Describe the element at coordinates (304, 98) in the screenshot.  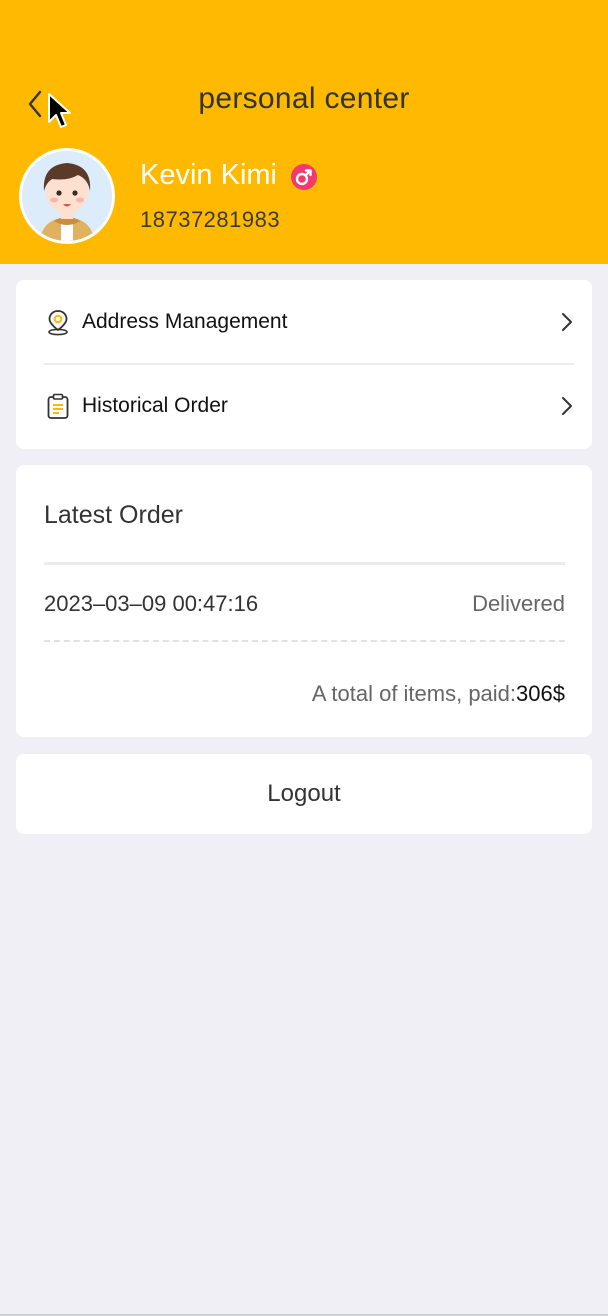
I see `page-title: personal center` at that location.